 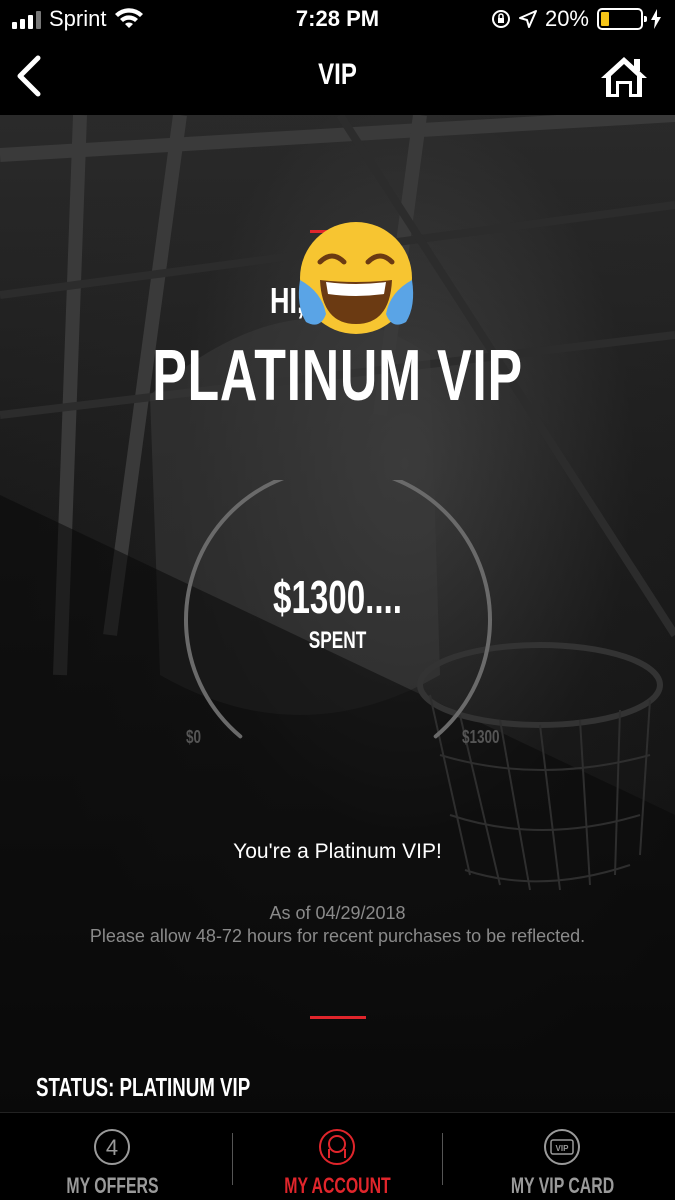 What do you see at coordinates (337, 376) in the screenshot?
I see `vip-tier-title: PLATINUM VIP` at bounding box center [337, 376].